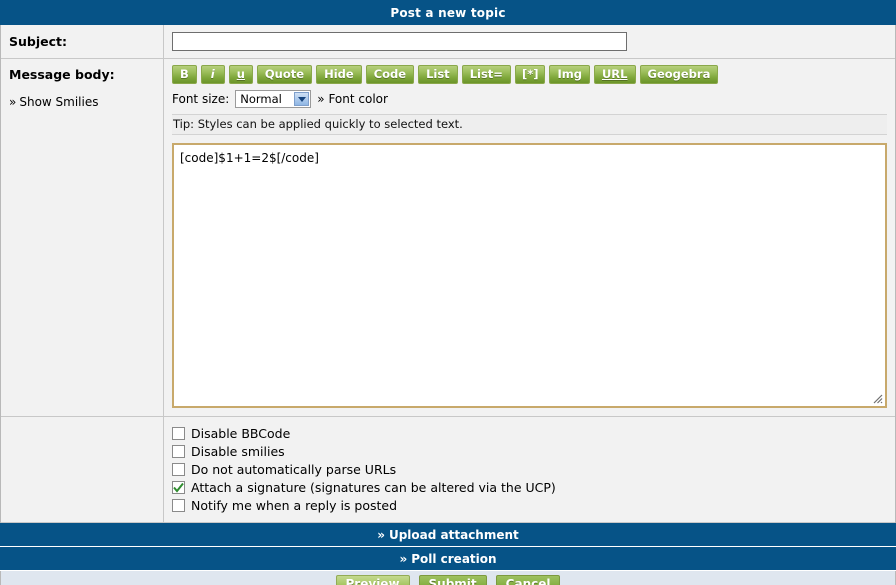  Describe the element at coordinates (261, 99) in the screenshot. I see `font-size-value: Normal` at that location.